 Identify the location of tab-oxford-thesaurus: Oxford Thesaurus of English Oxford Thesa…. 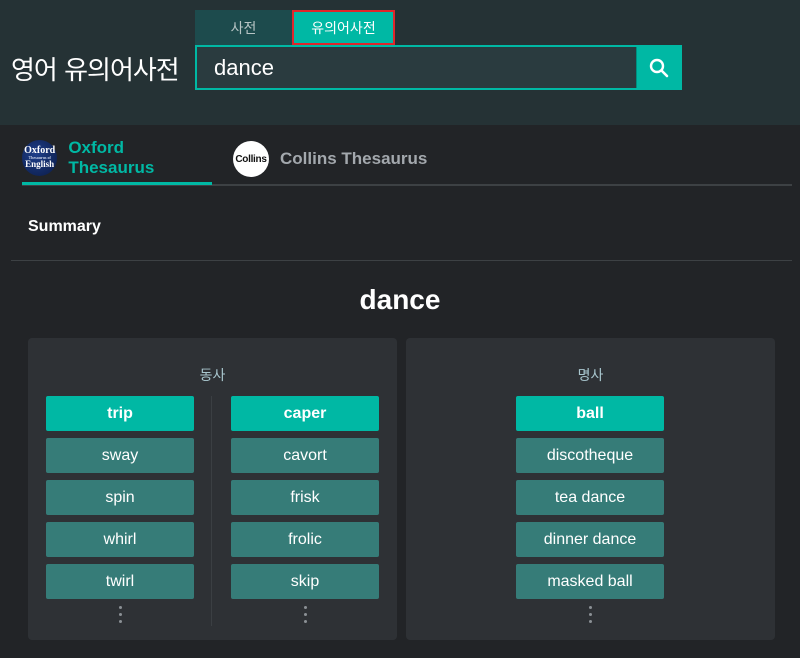
(117, 159).